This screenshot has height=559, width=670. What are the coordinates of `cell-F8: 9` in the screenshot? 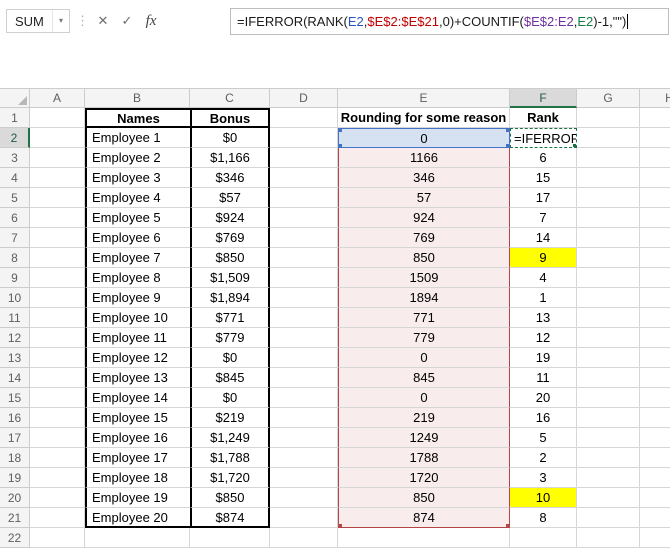 It's located at (543, 258).